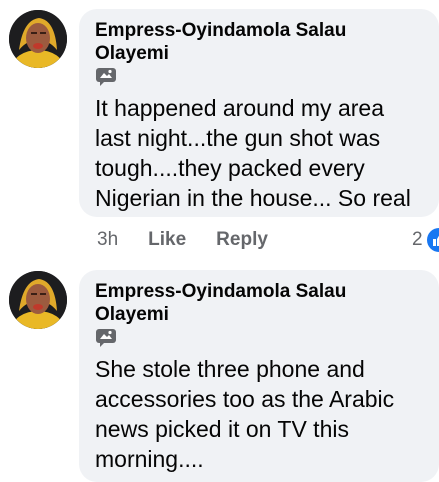  I want to click on comment-actions: 3h Like Reply, so click(182, 240).